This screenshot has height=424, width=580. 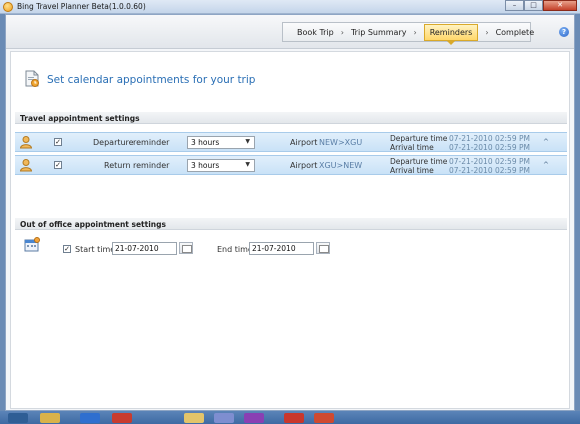 What do you see at coordinates (290, 7) in the screenshot?
I see `title-bar: Bing Travel Planner Beta(1.0.0.60) – □ ✕` at bounding box center [290, 7].